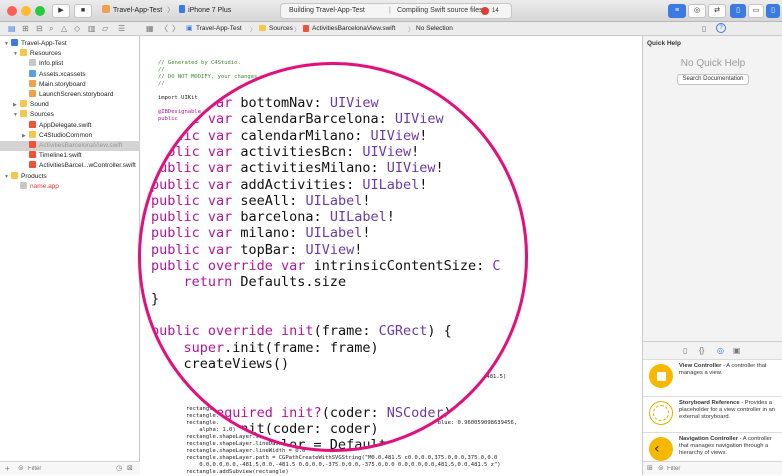 The width and height of the screenshot is (782, 476). I want to click on test-icon: ◇, so click(77, 28).